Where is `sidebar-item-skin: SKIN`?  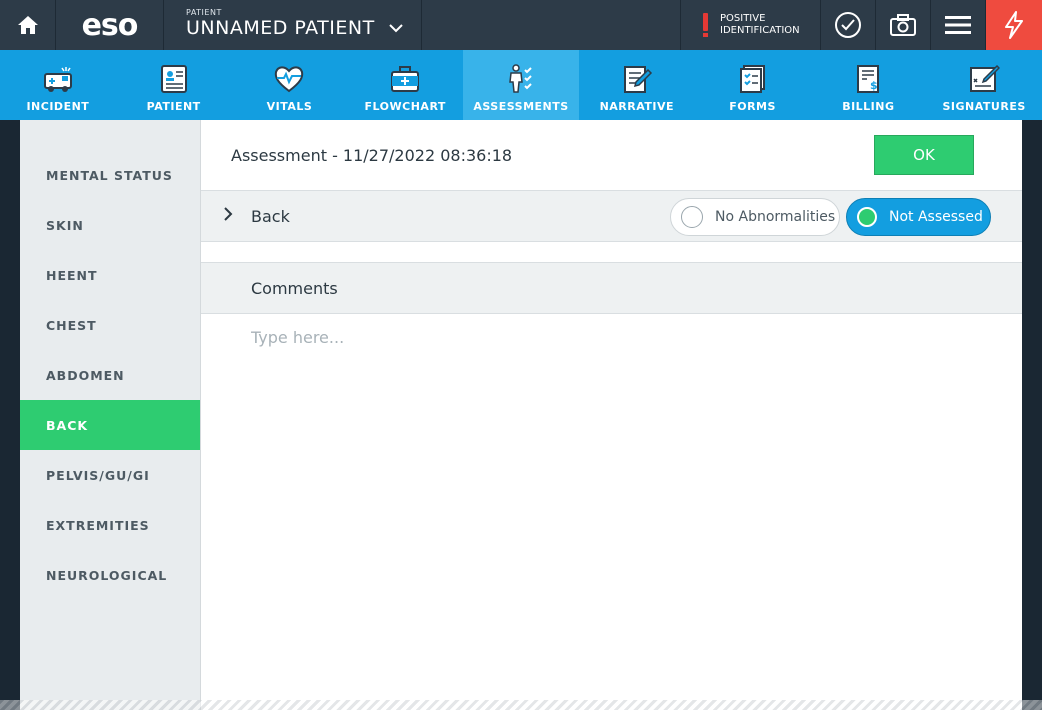 sidebar-item-skin: SKIN is located at coordinates (110, 225).